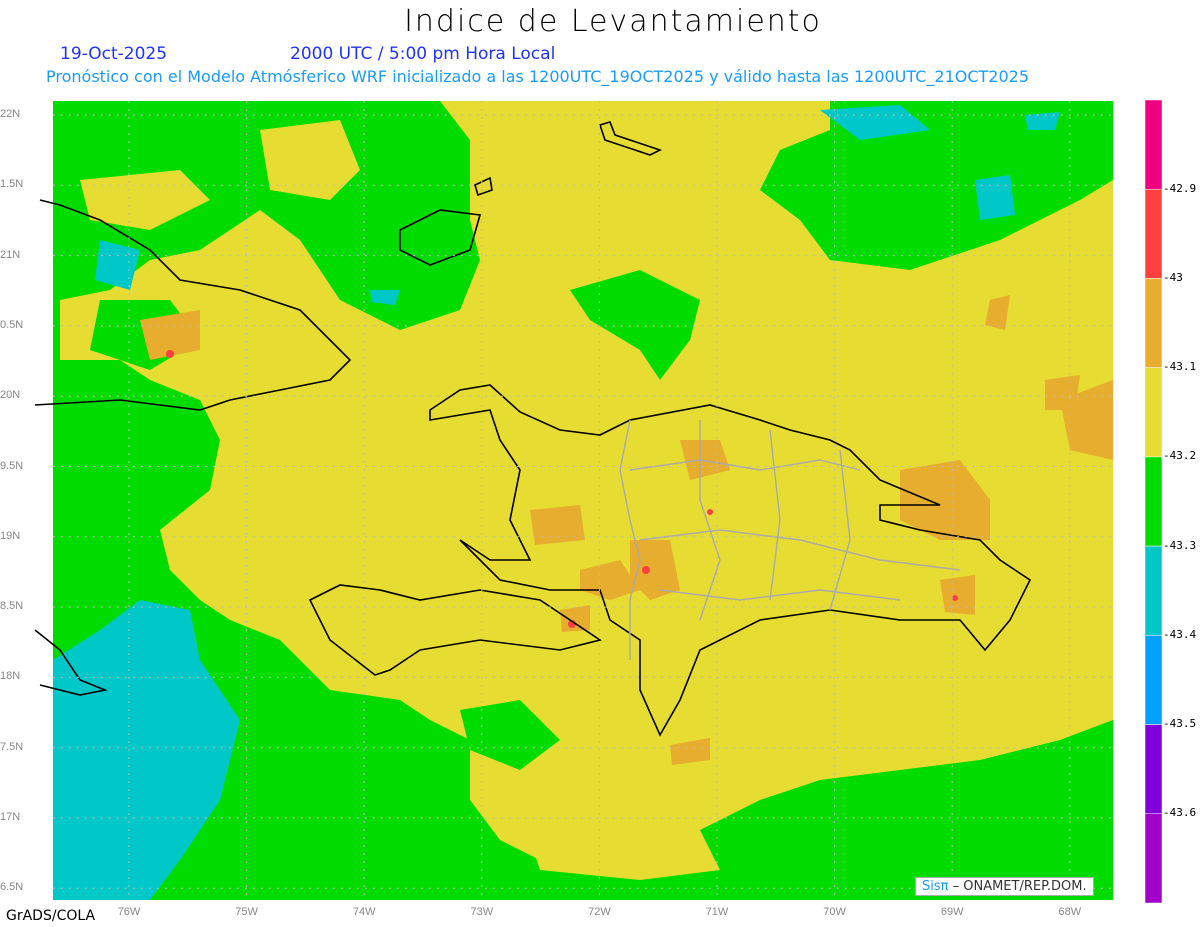  I want to click on lat-label: 19N, so click(10, 535).